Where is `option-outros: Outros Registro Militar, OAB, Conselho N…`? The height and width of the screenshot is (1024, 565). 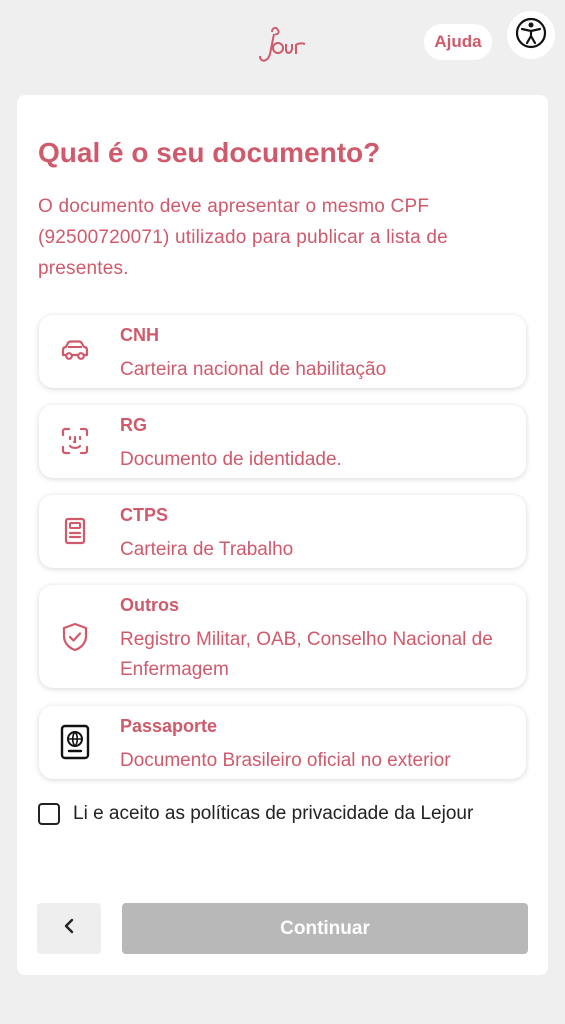 option-outros: Outros Registro Militar, OAB, Conselho N… is located at coordinates (282, 636).